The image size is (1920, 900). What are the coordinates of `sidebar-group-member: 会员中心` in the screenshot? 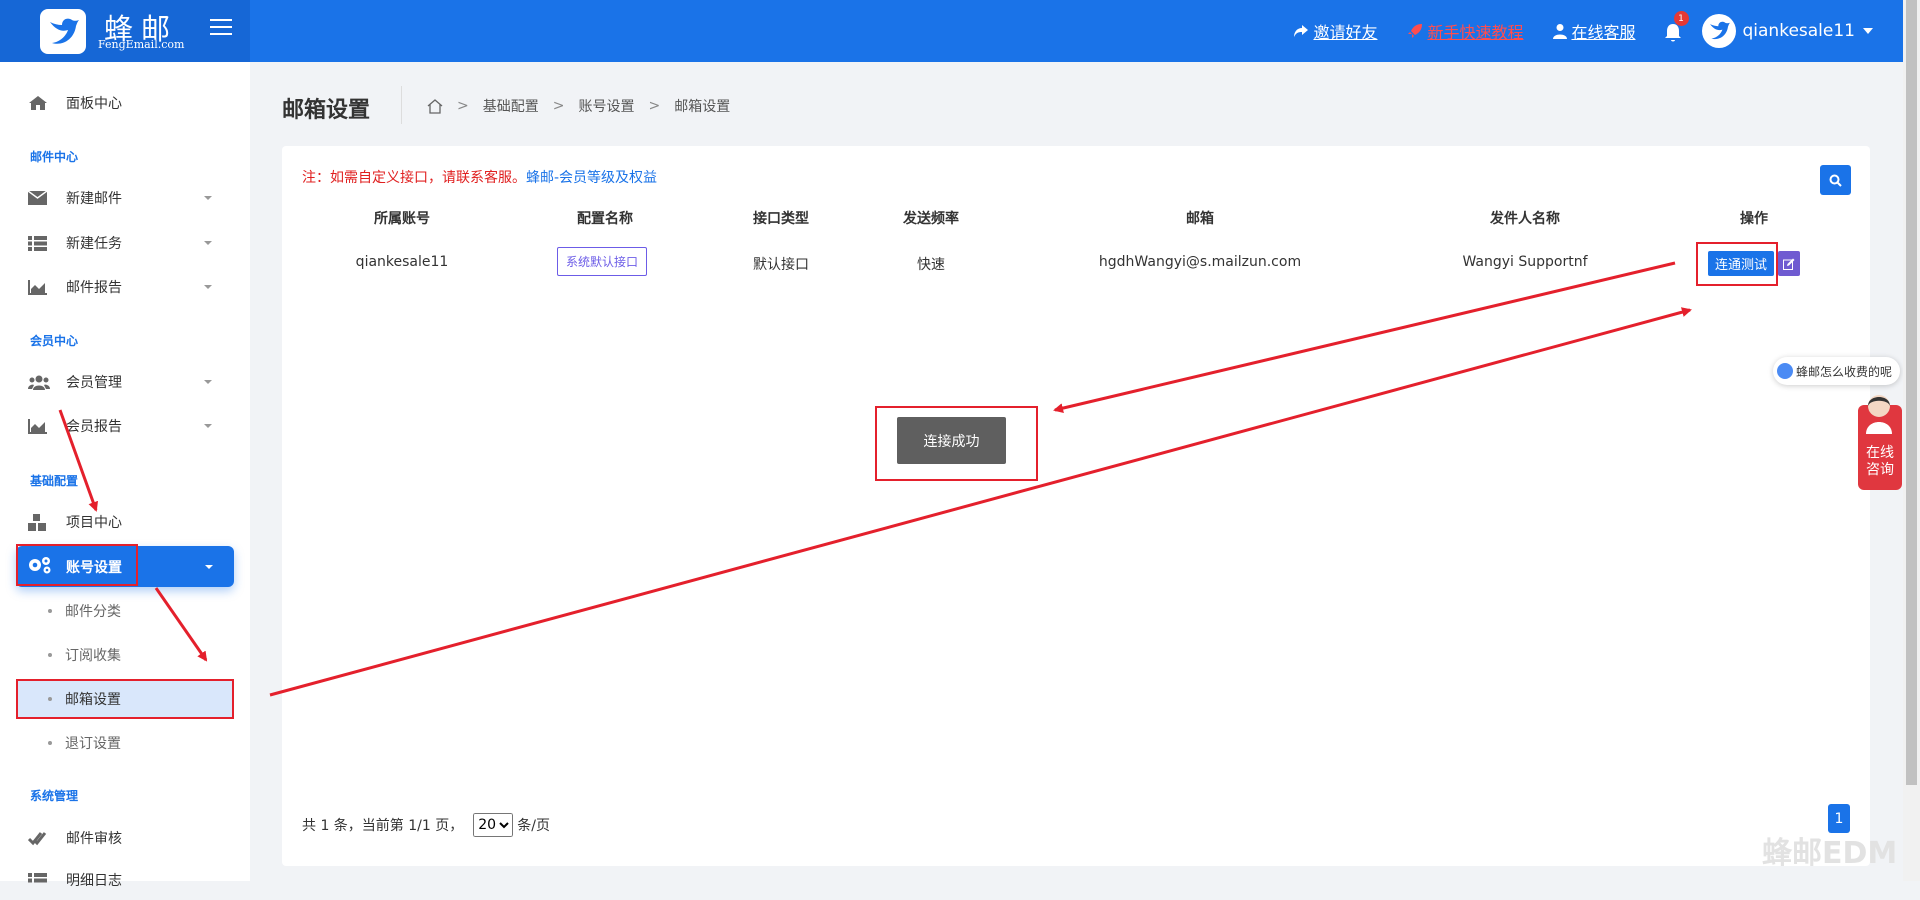 It's located at (54, 341).